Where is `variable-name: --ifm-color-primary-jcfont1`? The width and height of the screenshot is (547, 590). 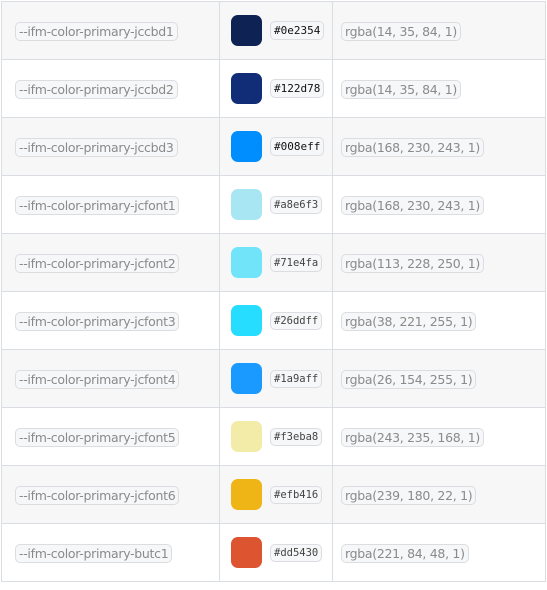 variable-name: --ifm-color-primary-jcfont1 is located at coordinates (97, 205).